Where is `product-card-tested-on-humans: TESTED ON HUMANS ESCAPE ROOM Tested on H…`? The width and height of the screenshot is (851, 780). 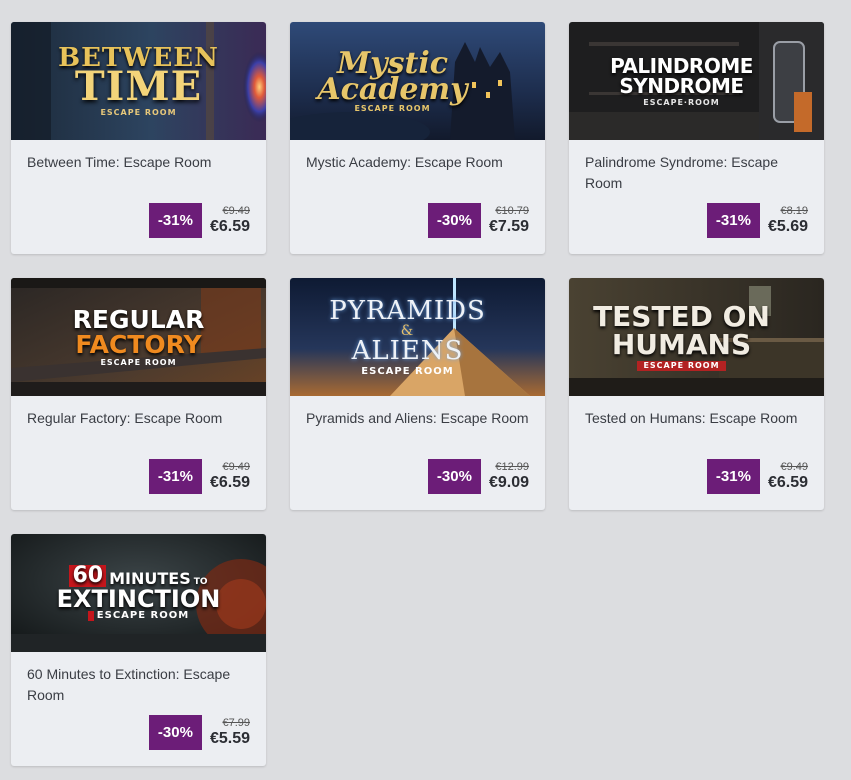
product-card-tested-on-humans: TESTED ON HUMANS ESCAPE ROOM Tested on H… is located at coordinates (696, 394).